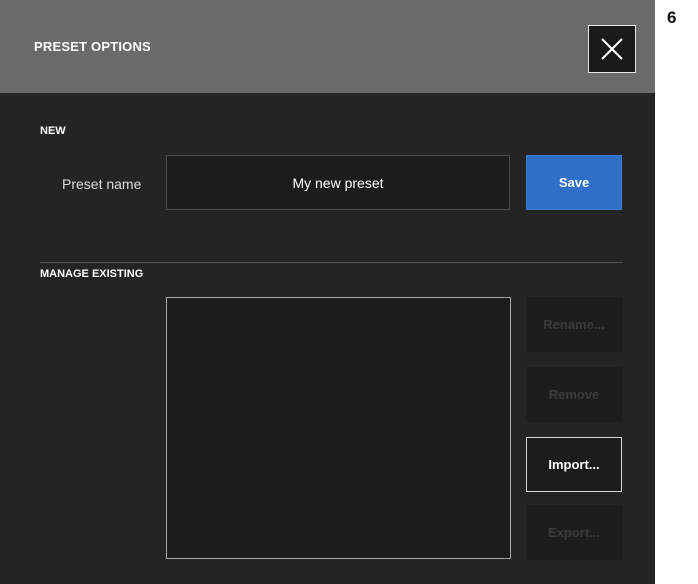 This screenshot has height=584, width=698. Describe the element at coordinates (92, 46) in the screenshot. I see `dialog-title: PRESET OPTIONS` at that location.